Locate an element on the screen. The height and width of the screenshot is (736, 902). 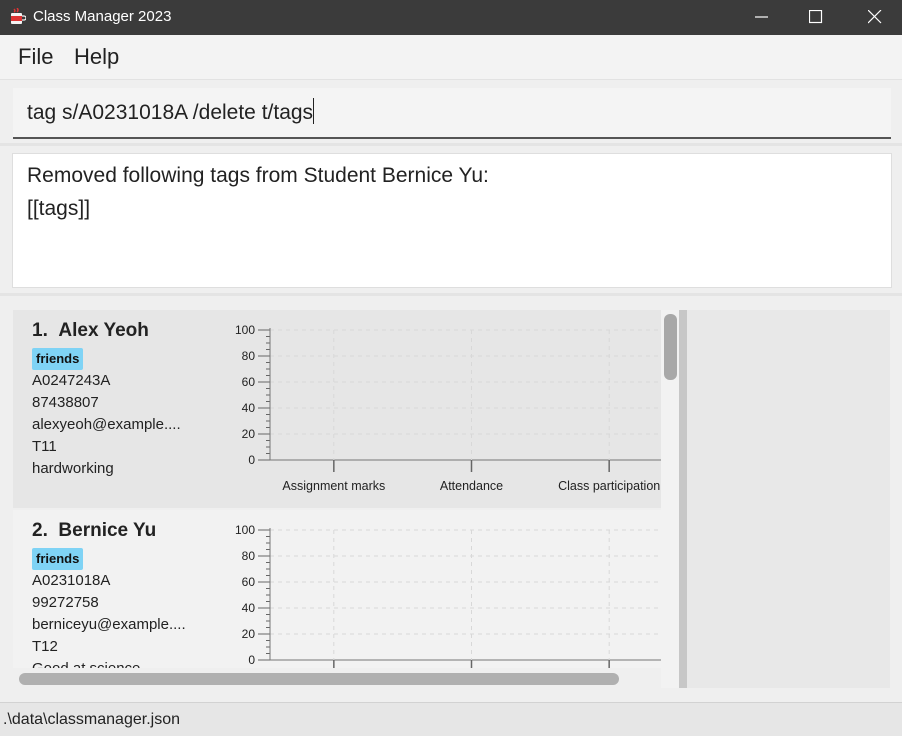
class-number: T11 is located at coordinates (44, 446).